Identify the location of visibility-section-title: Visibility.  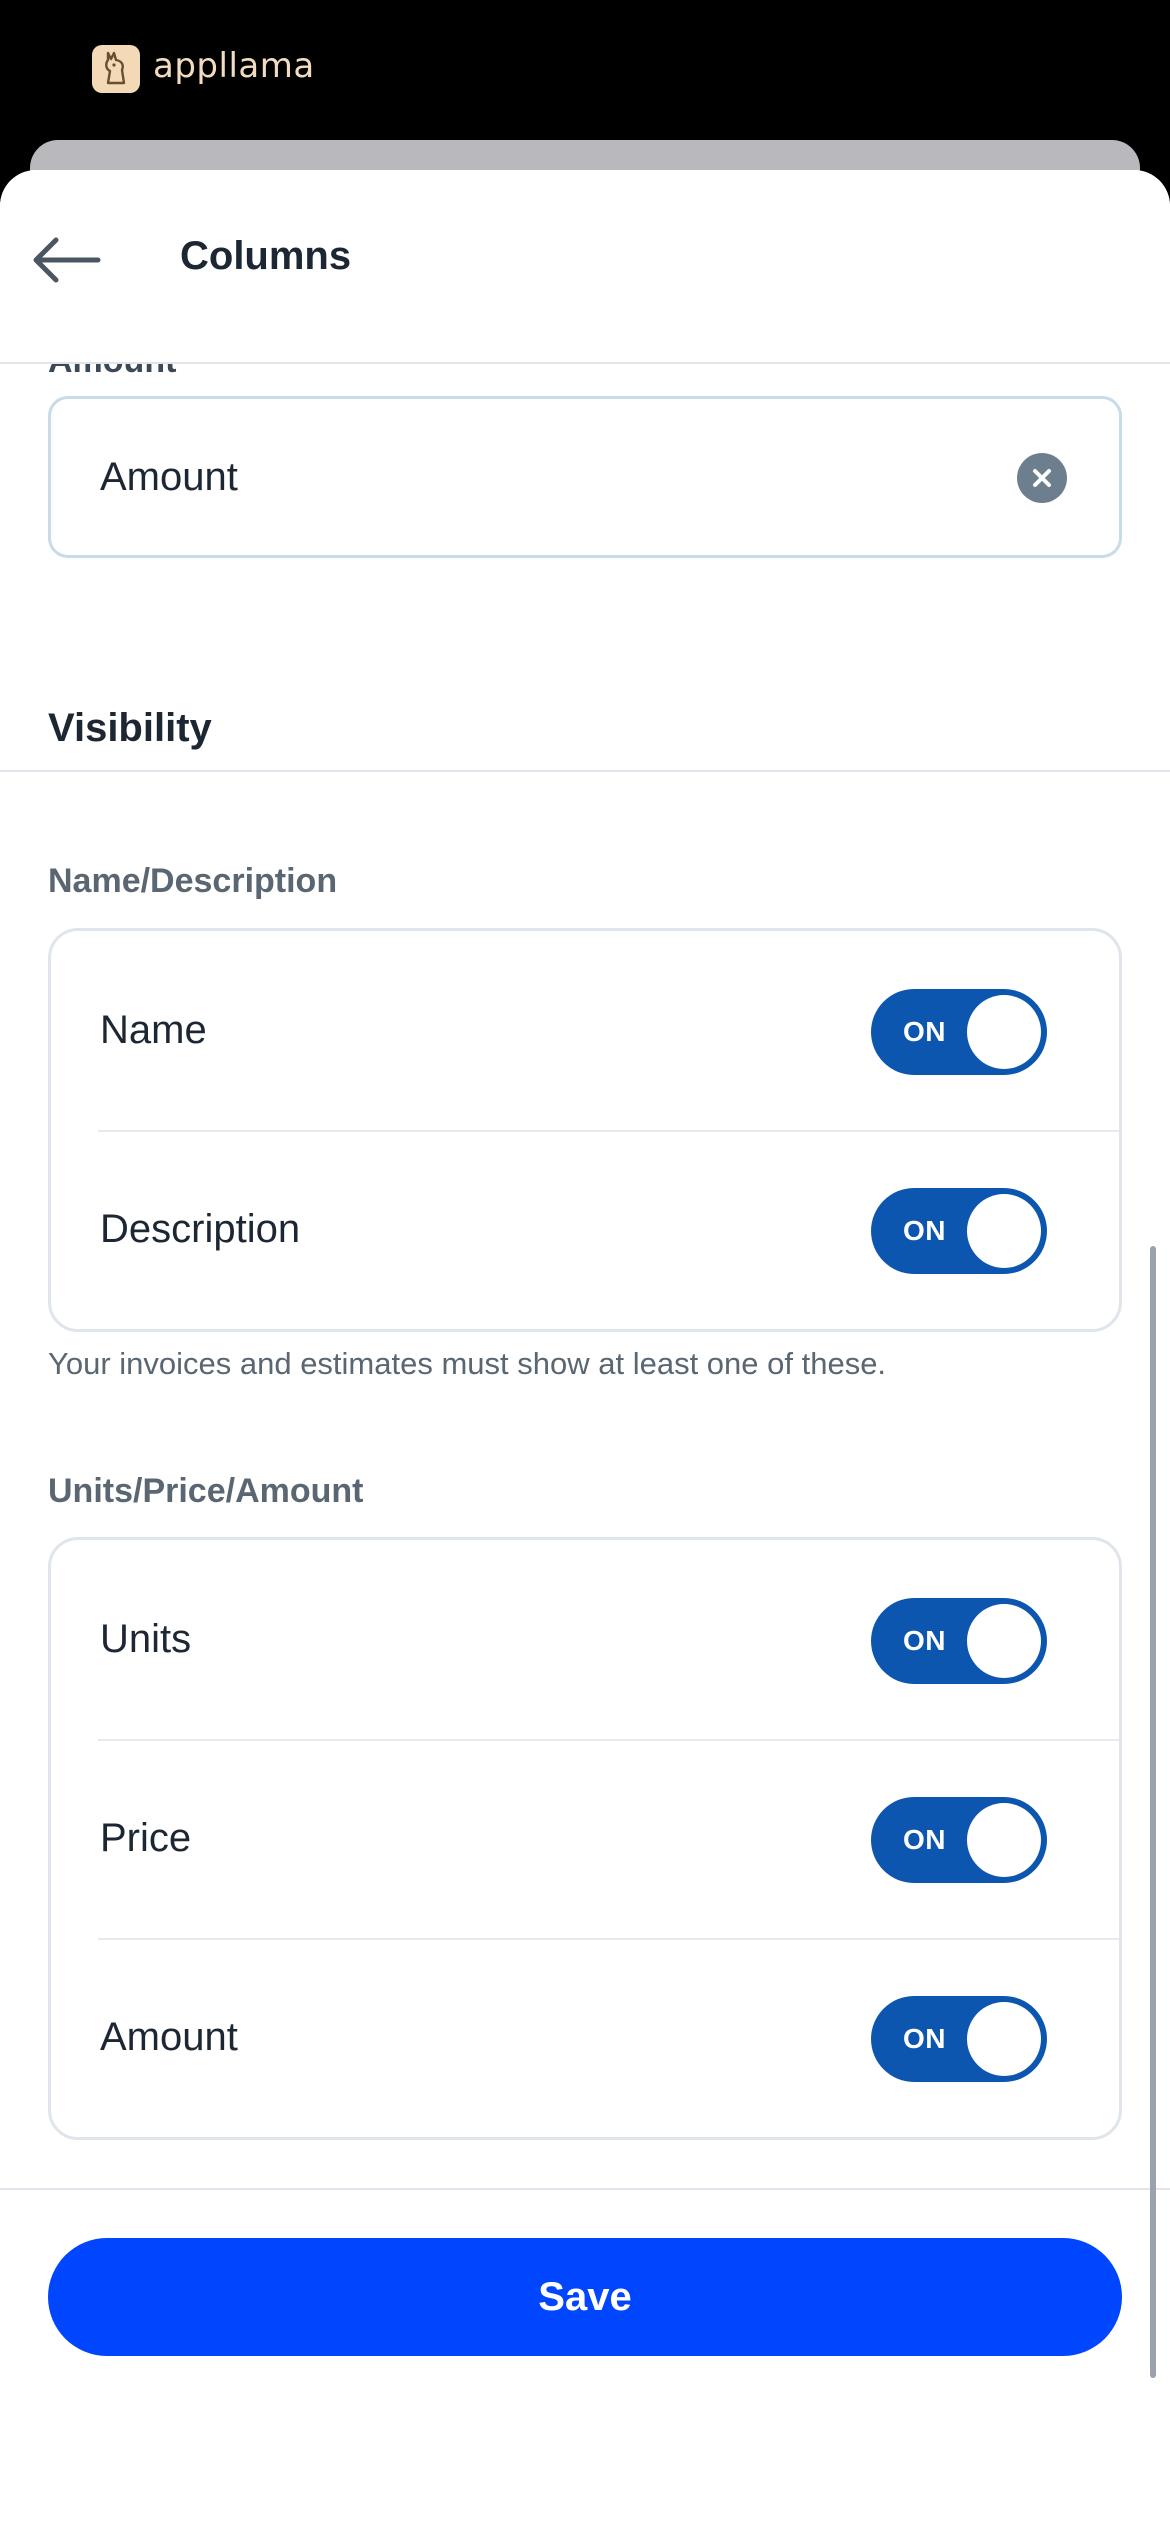
(130, 728).